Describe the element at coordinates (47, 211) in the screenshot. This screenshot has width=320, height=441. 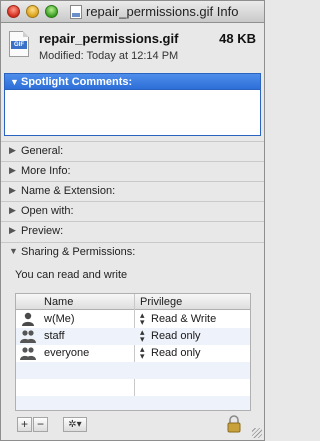
I see `section-label: Open with:` at that location.